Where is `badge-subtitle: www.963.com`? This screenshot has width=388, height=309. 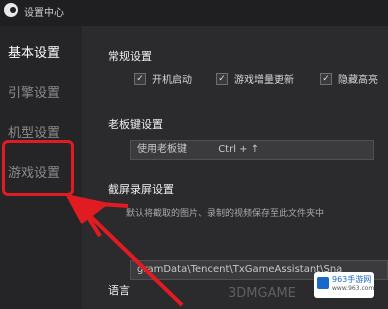 badge-subtitle: www.963.com is located at coordinates (353, 288).